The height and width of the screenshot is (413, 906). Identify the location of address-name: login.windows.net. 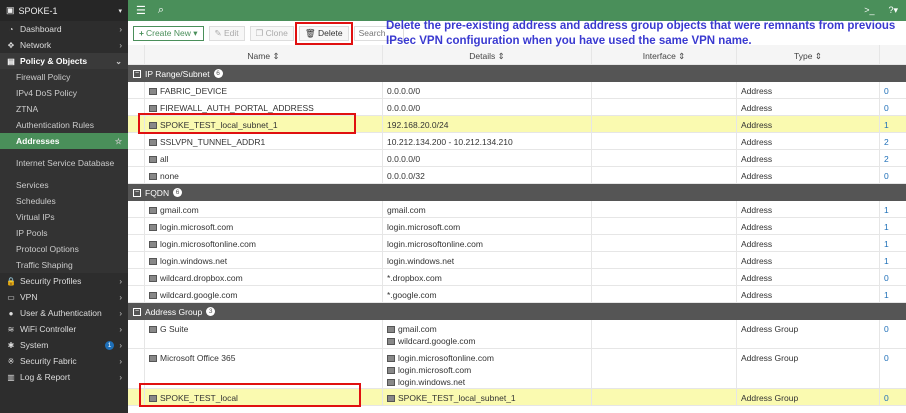
(194, 261).